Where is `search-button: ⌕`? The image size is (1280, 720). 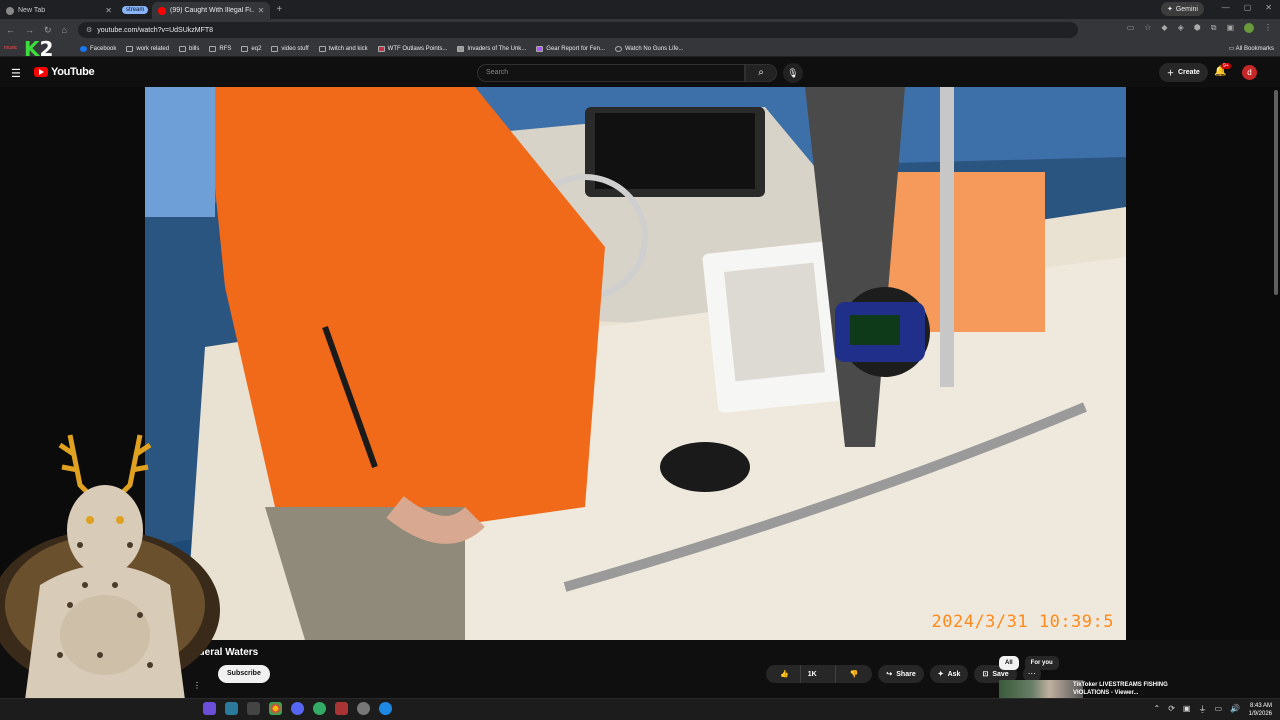
search-button: ⌕ is located at coordinates (761, 73).